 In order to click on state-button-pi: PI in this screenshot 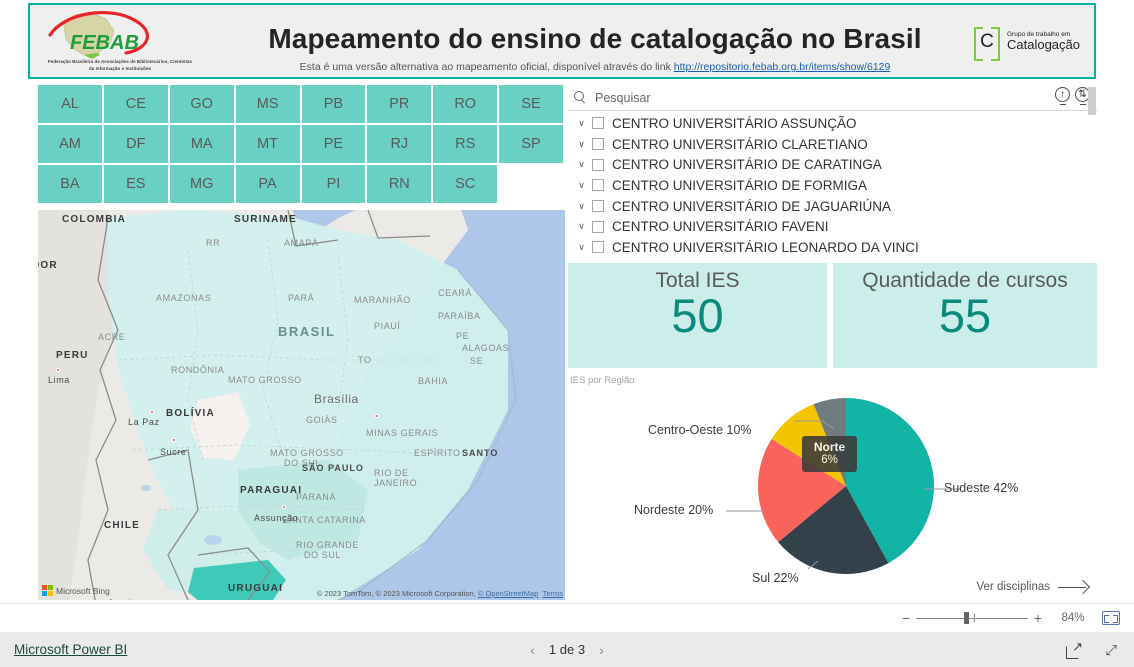, I will do `click(333, 184)`.